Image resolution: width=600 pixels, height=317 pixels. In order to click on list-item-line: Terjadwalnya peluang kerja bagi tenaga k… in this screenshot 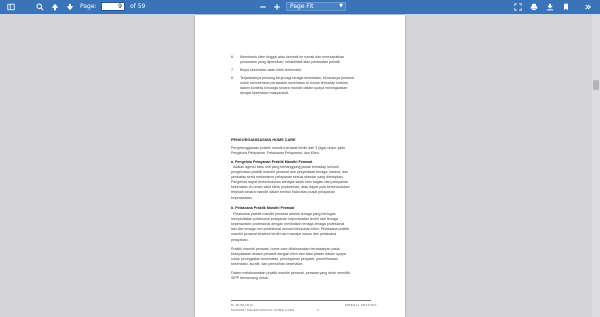, I will do `click(297, 78)`.